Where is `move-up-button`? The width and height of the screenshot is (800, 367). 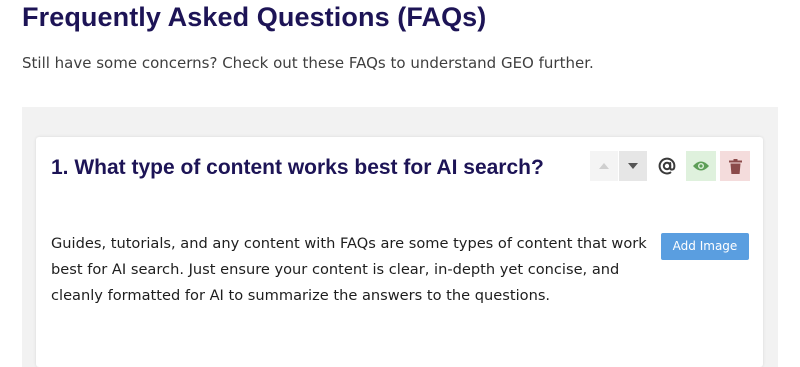
move-up-button is located at coordinates (604, 166).